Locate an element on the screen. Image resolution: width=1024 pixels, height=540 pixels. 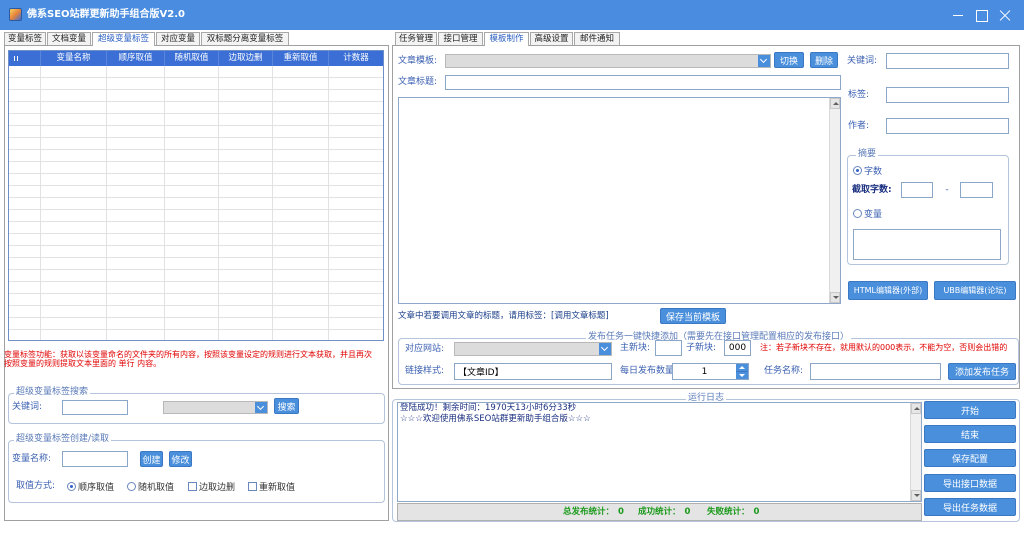
table-header: 变量名称 顺序取值 随机取值 边取边删 重新取值 计数器 is located at coordinates (196, 58).